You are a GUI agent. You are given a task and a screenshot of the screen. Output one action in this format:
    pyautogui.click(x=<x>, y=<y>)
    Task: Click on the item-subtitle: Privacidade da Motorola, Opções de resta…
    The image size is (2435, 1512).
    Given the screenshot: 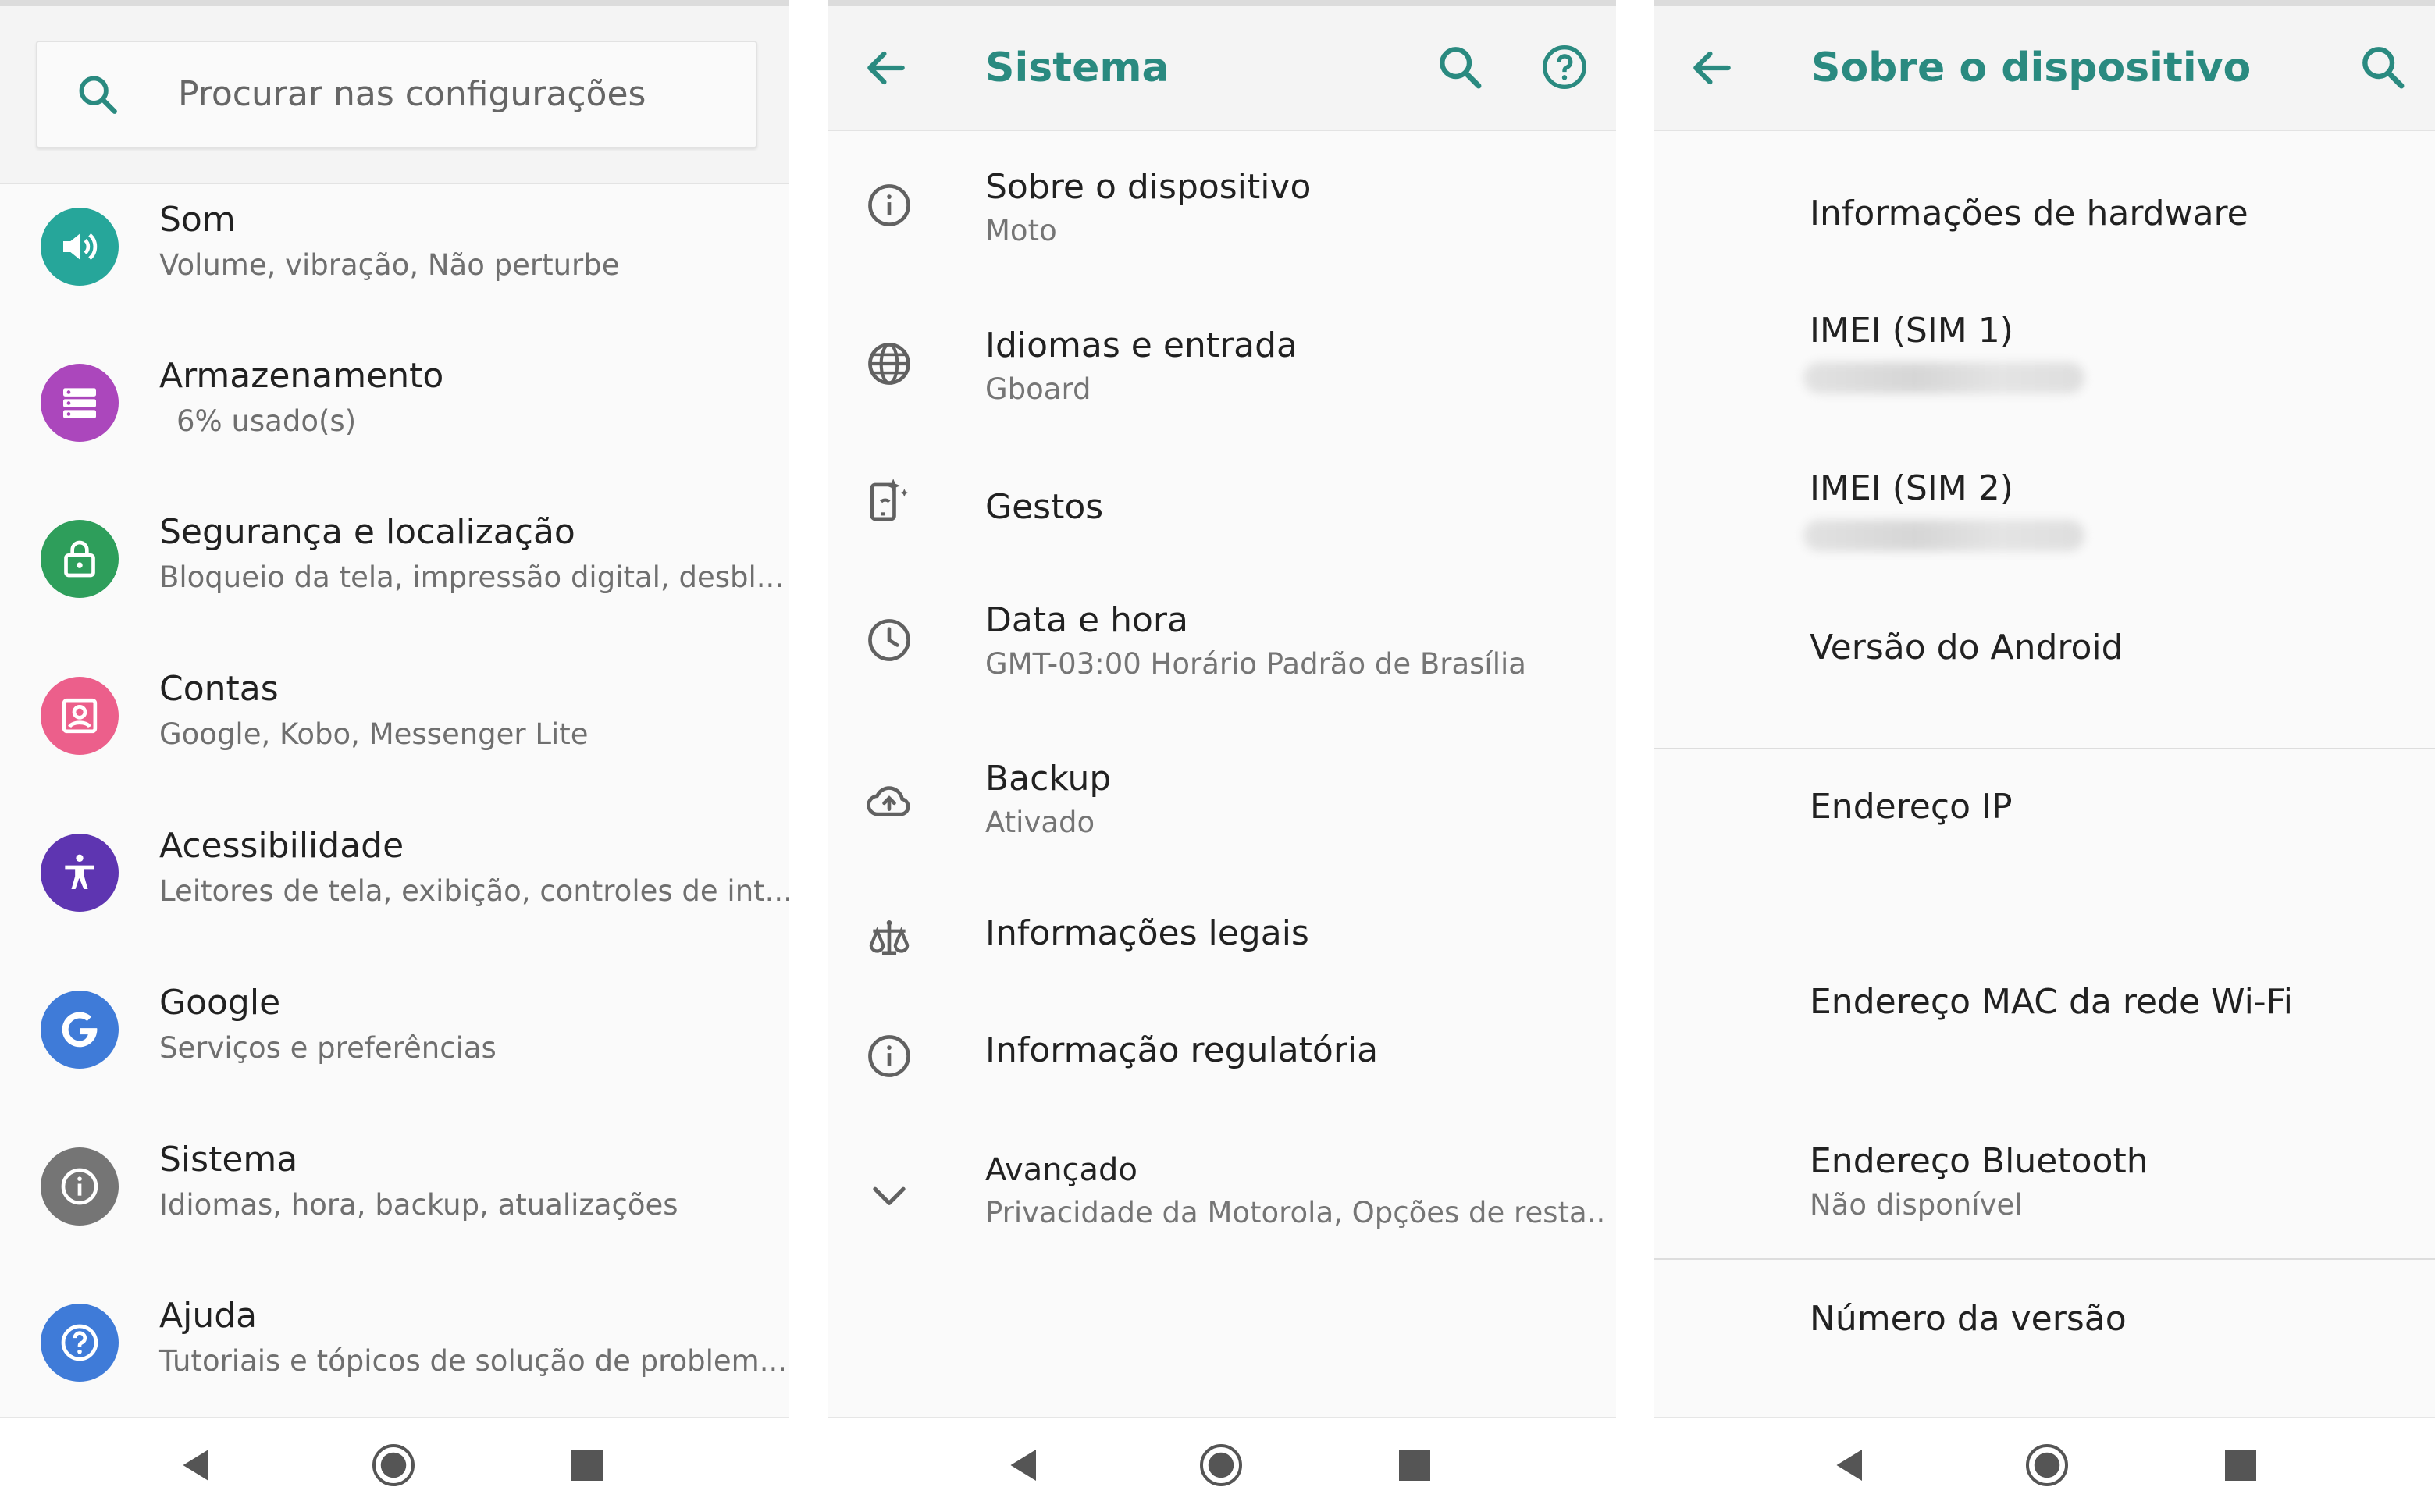 What is the action you would take?
    pyautogui.click(x=1295, y=1212)
    